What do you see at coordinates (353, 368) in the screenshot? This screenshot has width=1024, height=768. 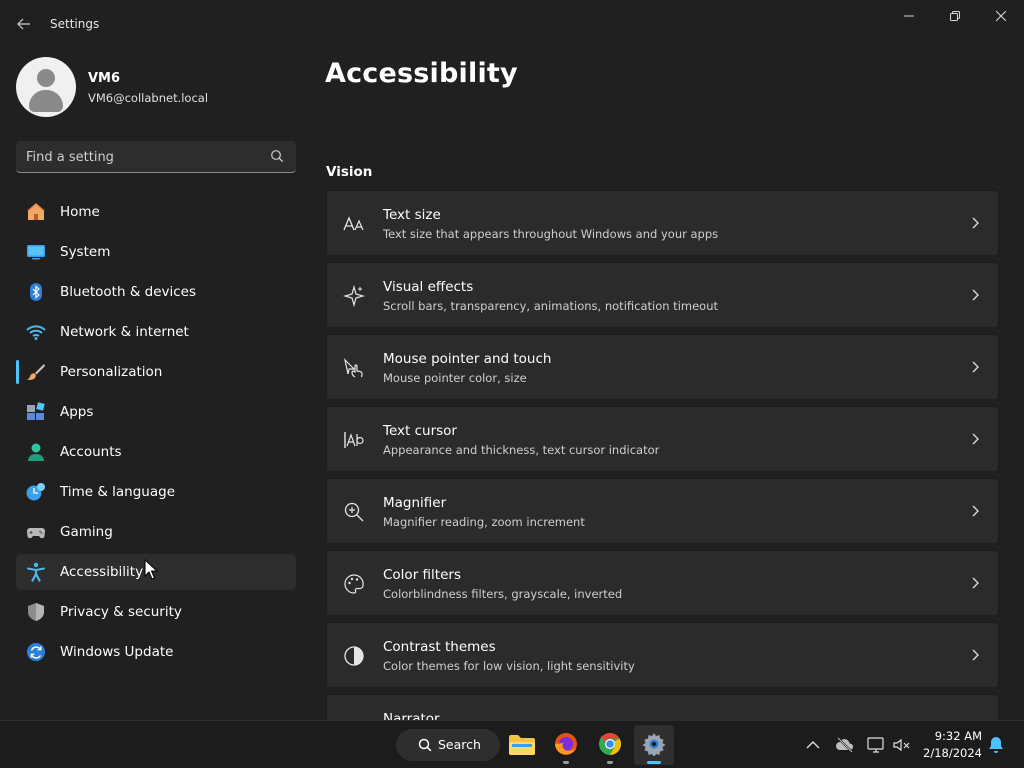 I see `pointer-touch-icon` at bounding box center [353, 368].